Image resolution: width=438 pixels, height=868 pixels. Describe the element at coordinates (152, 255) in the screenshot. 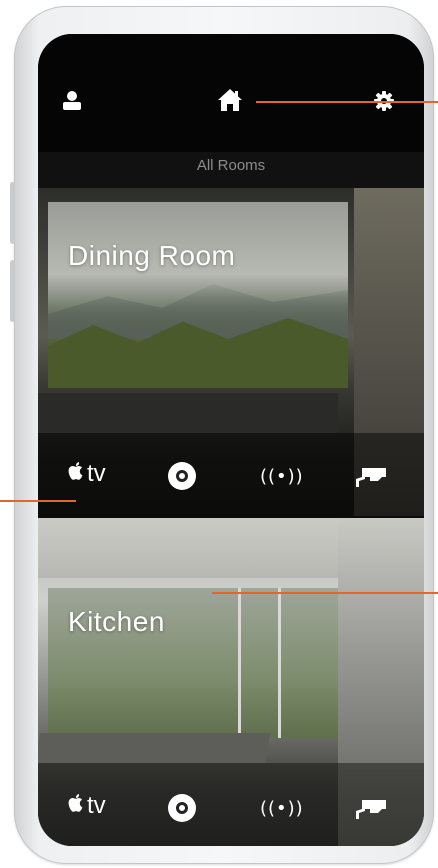

I see `room-title: Dining Room` at that location.